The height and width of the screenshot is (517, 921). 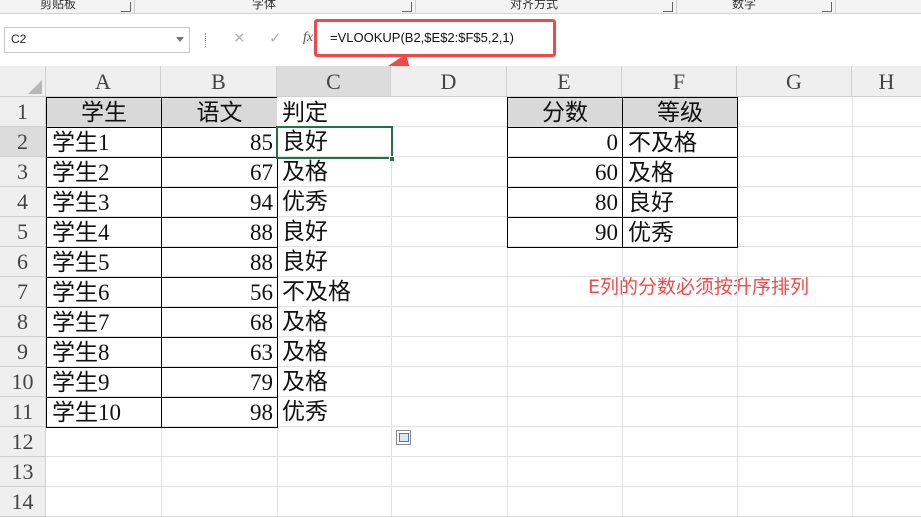 What do you see at coordinates (104, 112) in the screenshot?
I see `table-header-cell: 学生` at bounding box center [104, 112].